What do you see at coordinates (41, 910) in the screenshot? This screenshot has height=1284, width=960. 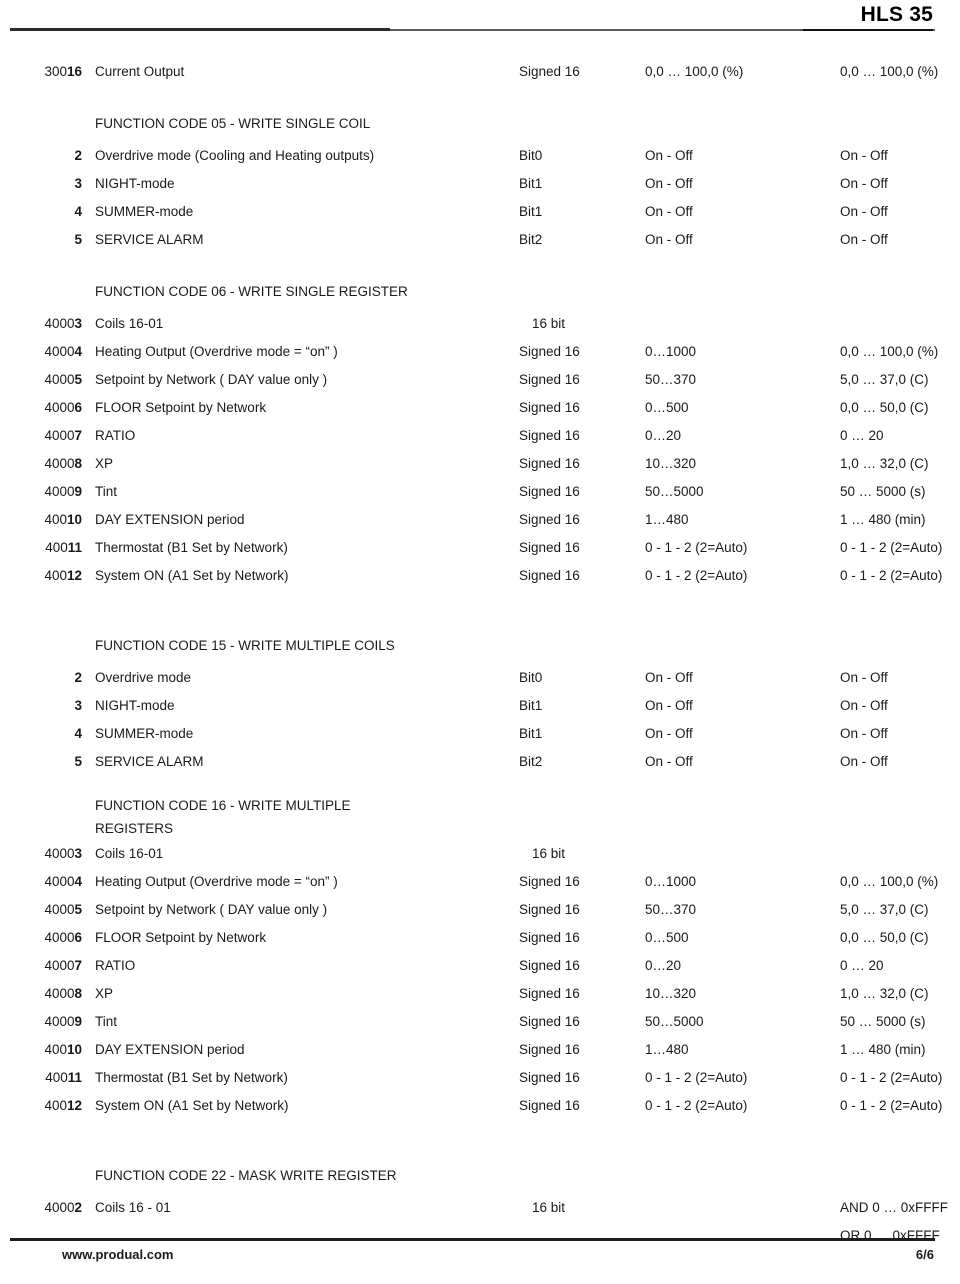 I see `register-address: 40005` at bounding box center [41, 910].